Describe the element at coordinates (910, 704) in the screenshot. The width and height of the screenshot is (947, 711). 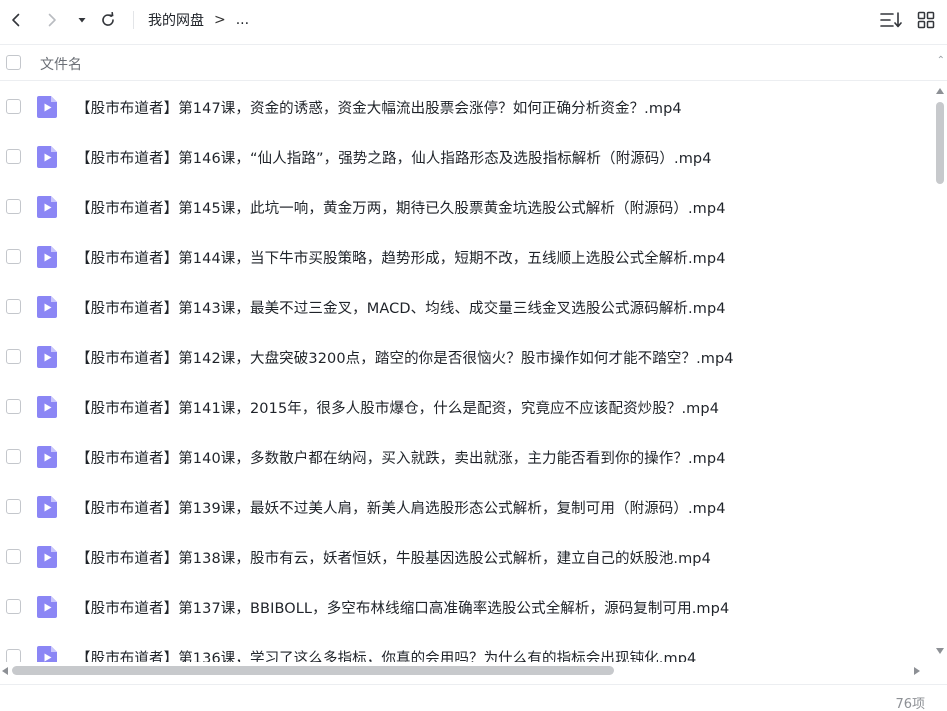
I see `item-count: 76项` at that location.